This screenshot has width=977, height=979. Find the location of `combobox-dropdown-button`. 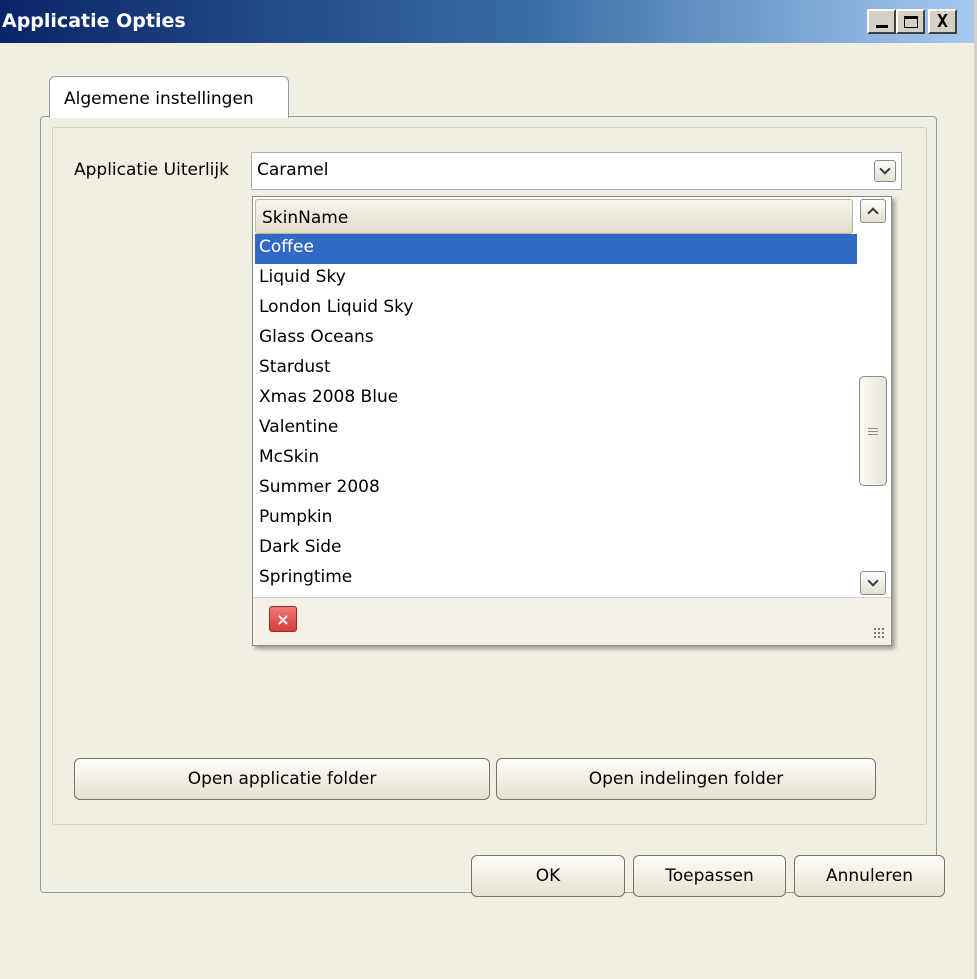

combobox-dropdown-button is located at coordinates (885, 171).